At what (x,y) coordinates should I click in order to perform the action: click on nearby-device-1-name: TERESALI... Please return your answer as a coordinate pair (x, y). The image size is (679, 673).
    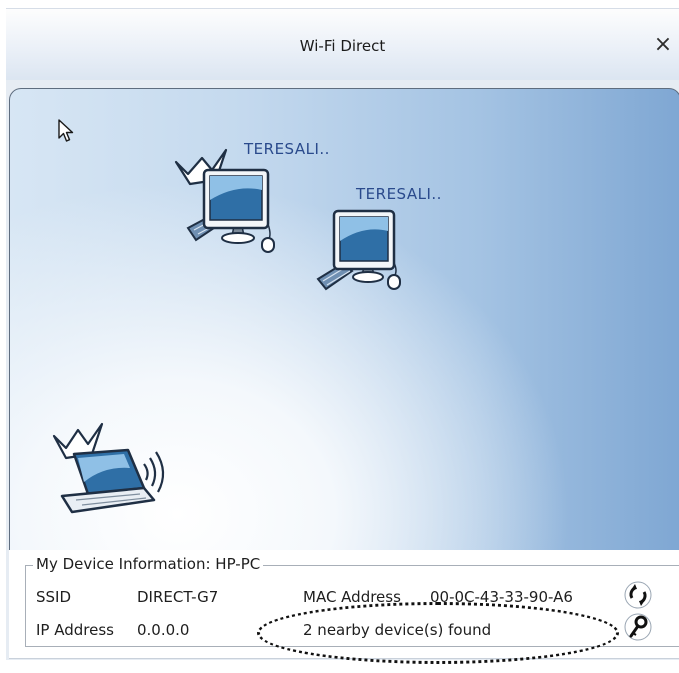
    Looking at the image, I should click on (287, 149).